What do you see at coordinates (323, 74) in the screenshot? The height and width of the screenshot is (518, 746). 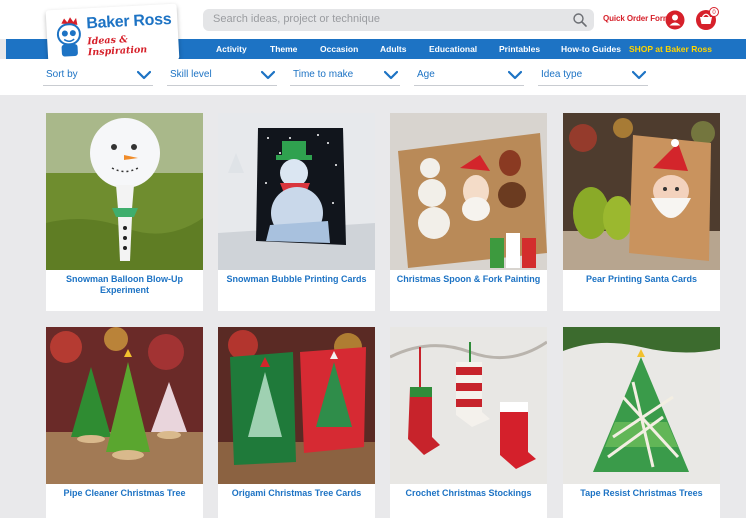 I see `filter-label: Time to make` at bounding box center [323, 74].